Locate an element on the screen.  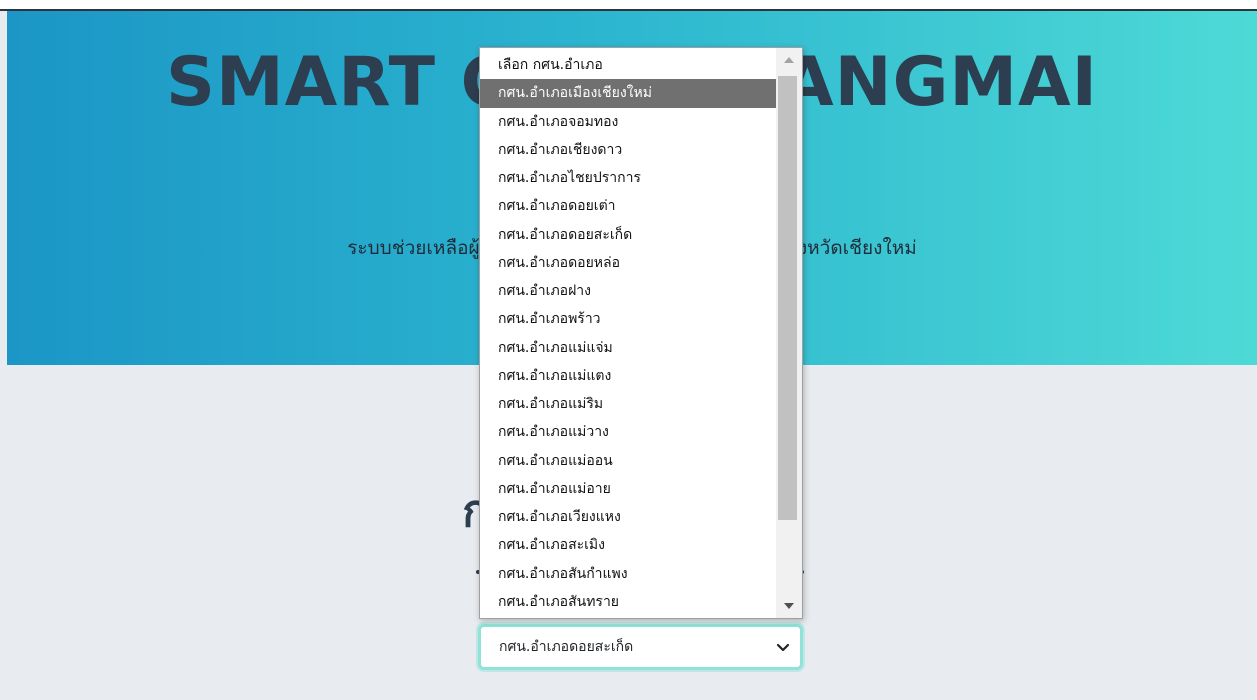
dropdown-option: กศน.อำเภอแม่แจ่ม is located at coordinates (629, 348).